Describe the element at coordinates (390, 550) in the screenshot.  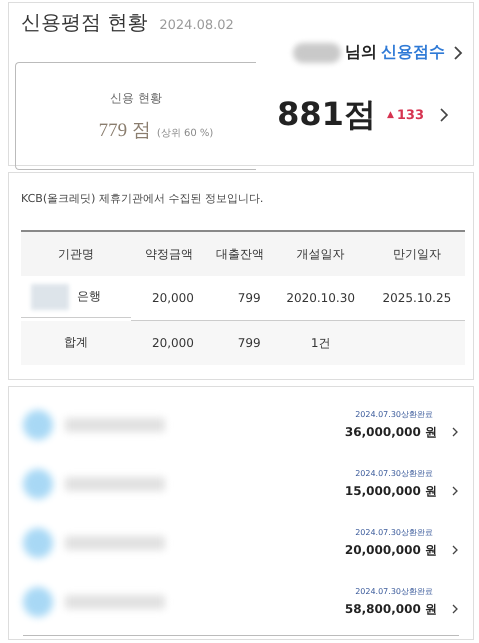
I see `repayment-amount: 20,000,000 원` at that location.